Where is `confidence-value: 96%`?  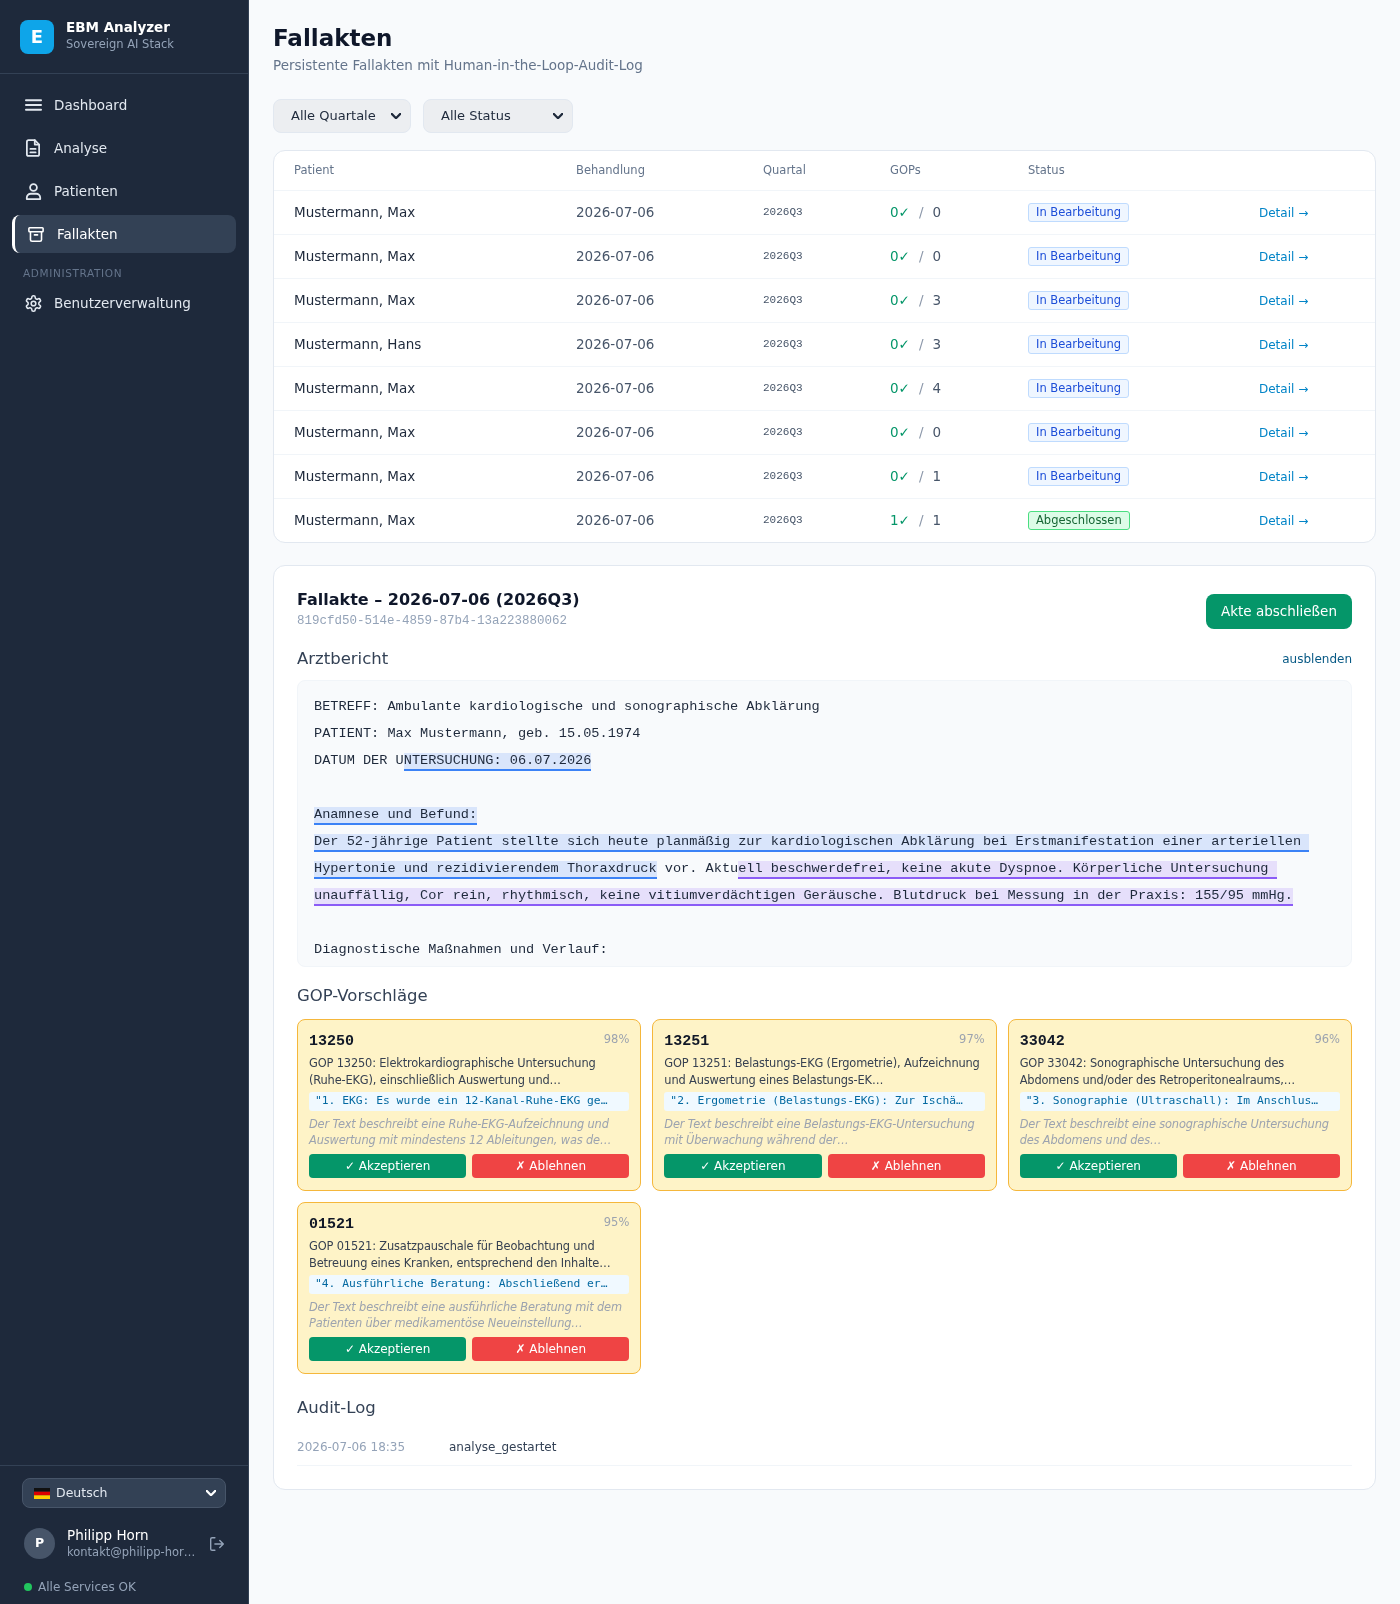 confidence-value: 96% is located at coordinates (1327, 1039).